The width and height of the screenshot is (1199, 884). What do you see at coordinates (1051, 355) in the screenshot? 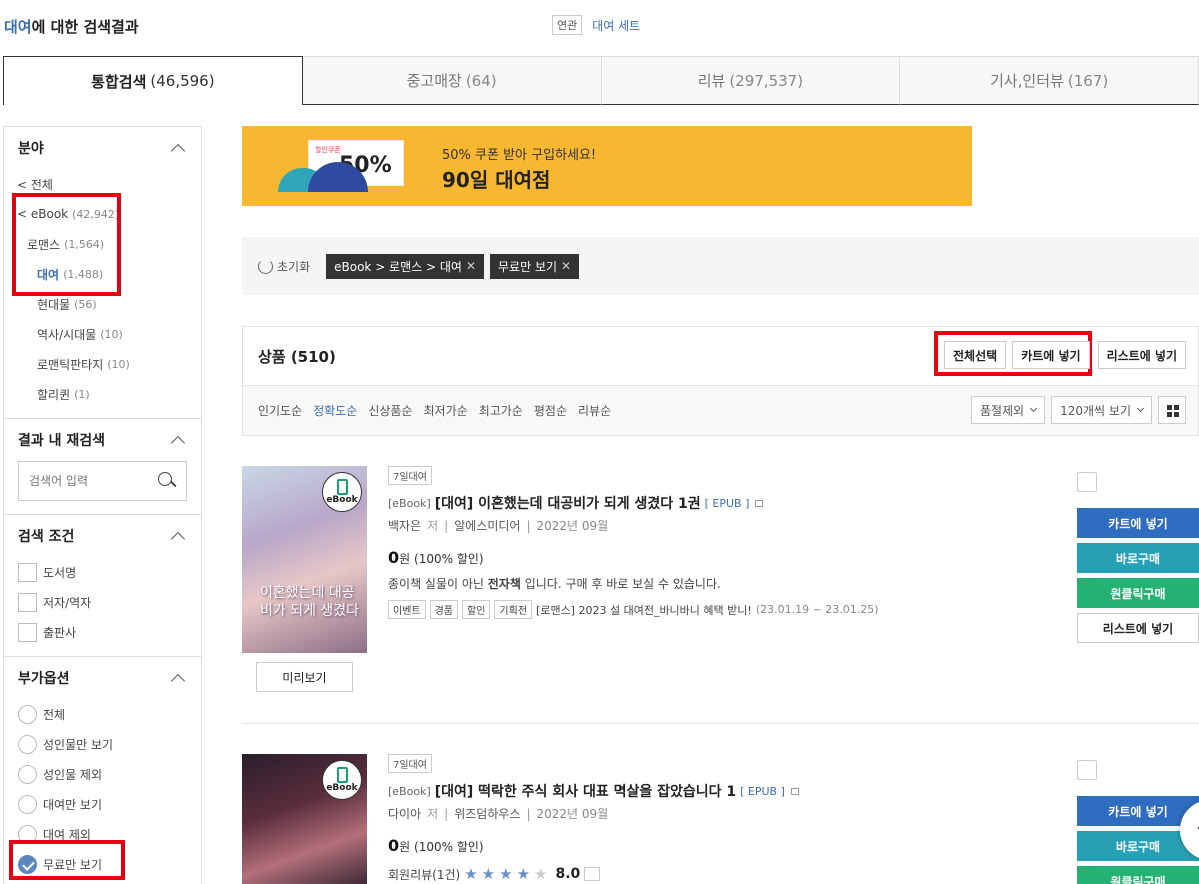
I see `add-cart-button: 카트에 넣기` at bounding box center [1051, 355].